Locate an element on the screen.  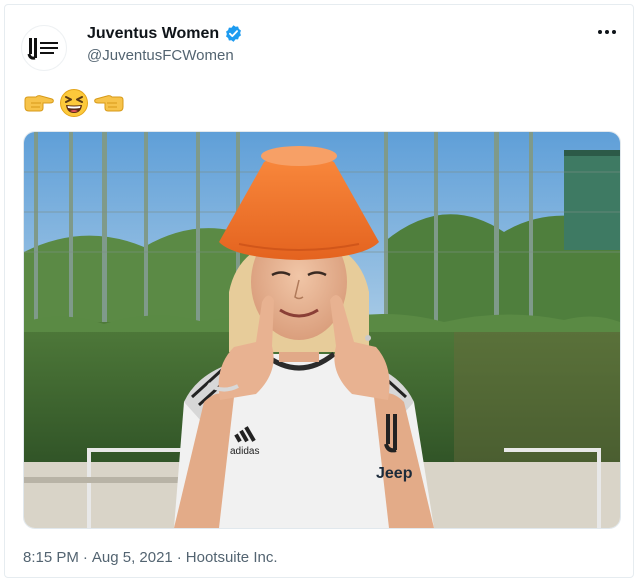
display-name: Juventus Women is located at coordinates (153, 34).